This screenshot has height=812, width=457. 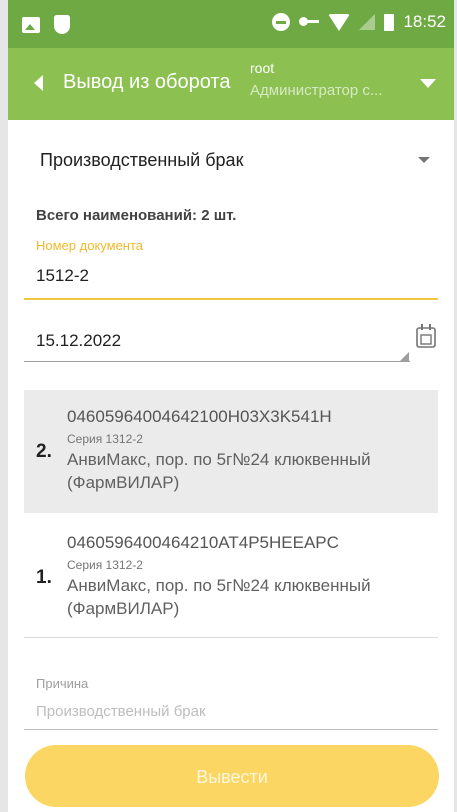 I want to click on page-title: Вывод из оборота, so click(x=147, y=82).